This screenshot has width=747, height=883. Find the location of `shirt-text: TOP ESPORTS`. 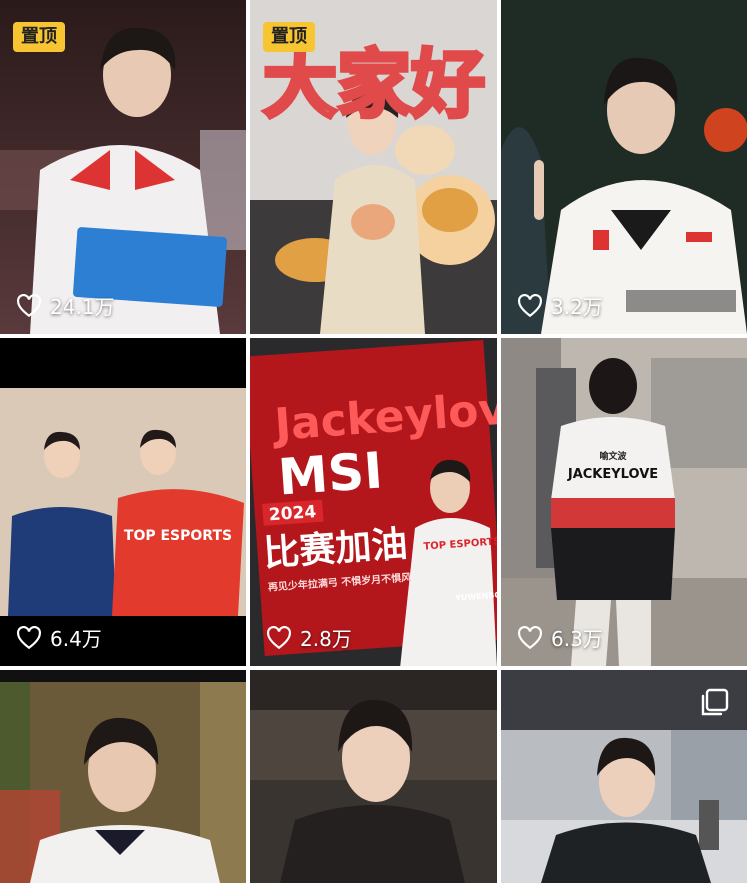

shirt-text: TOP ESPORTS is located at coordinates (178, 536).